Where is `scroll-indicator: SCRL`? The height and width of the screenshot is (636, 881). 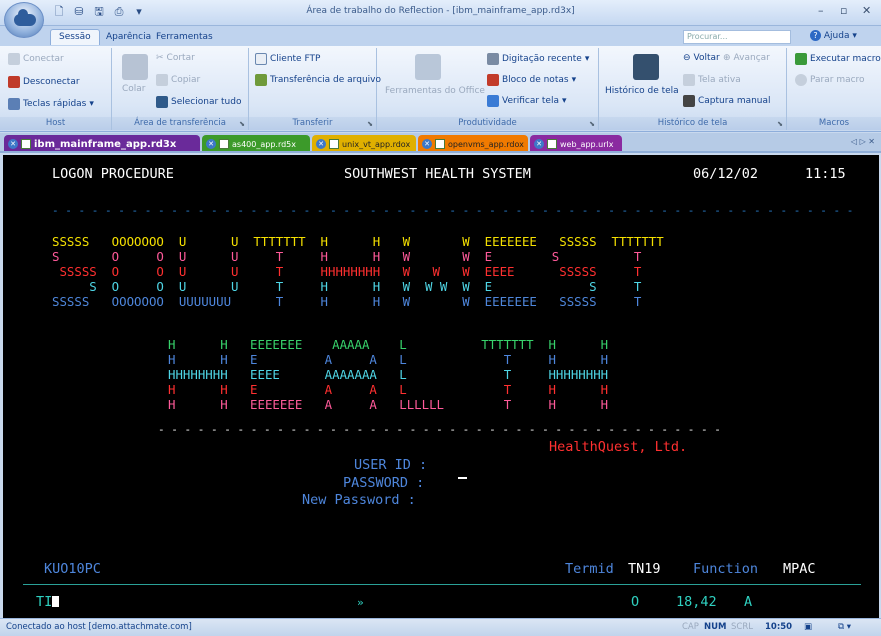 scroll-indicator: SCRL is located at coordinates (742, 627).